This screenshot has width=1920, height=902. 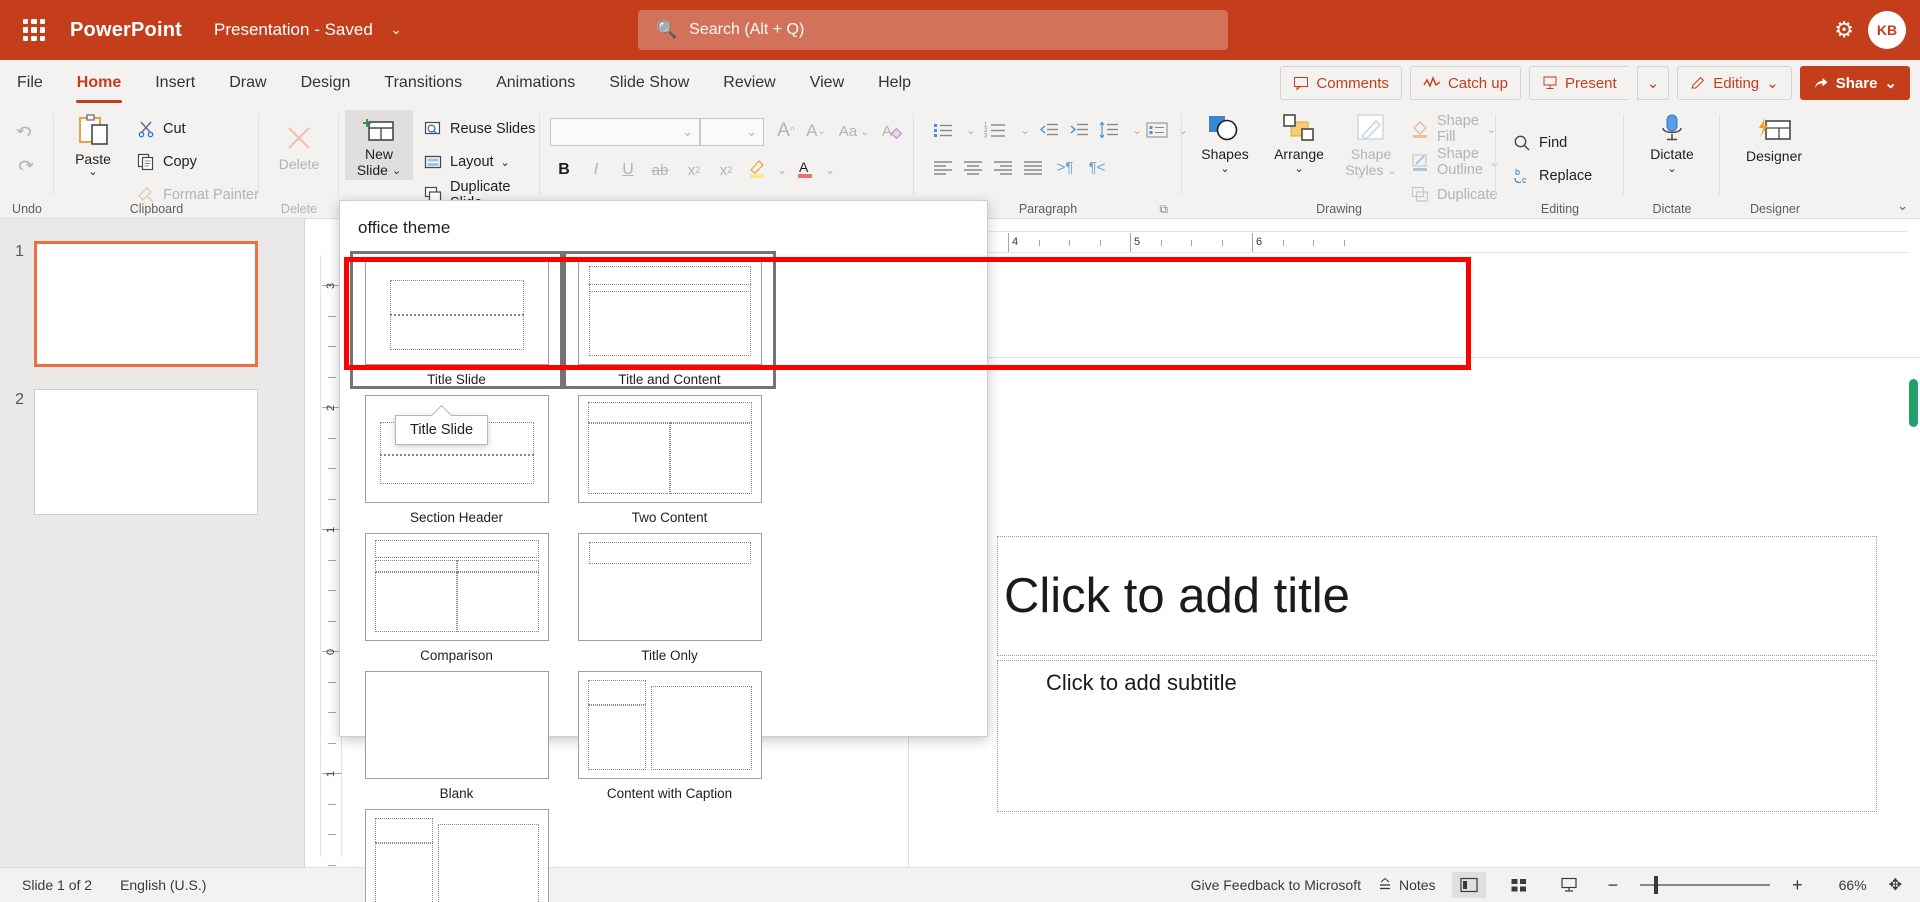 What do you see at coordinates (1465, 83) in the screenshot?
I see `catch-up-button: Catch up` at bounding box center [1465, 83].